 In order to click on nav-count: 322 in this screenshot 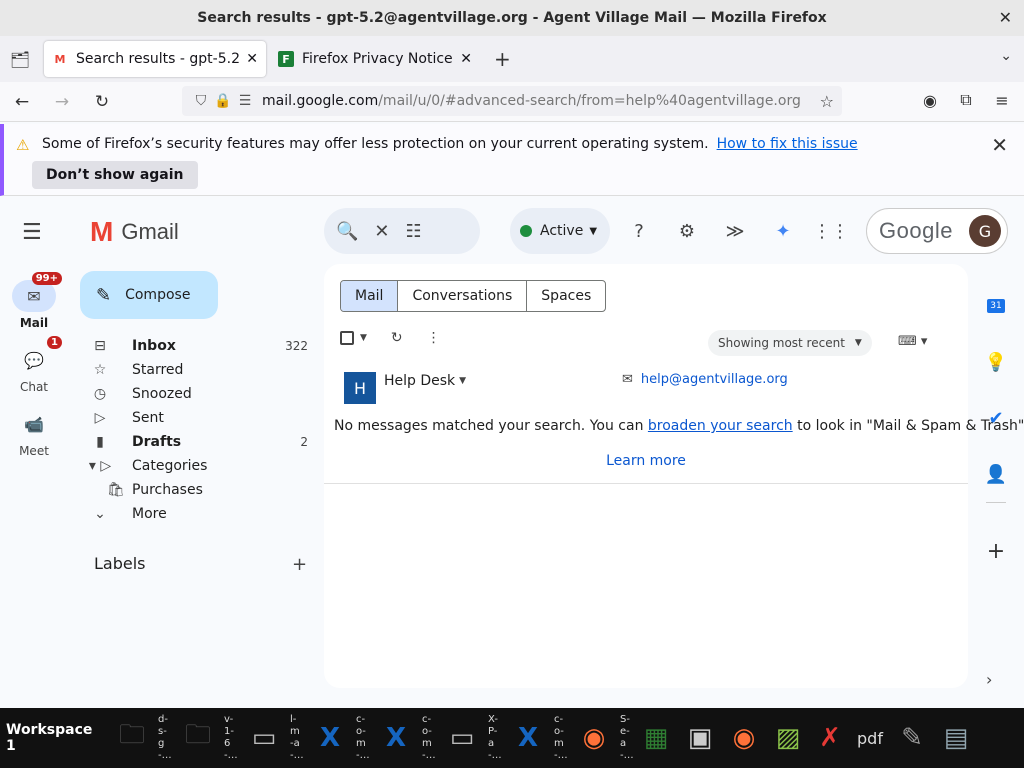, I will do `click(296, 346)`.